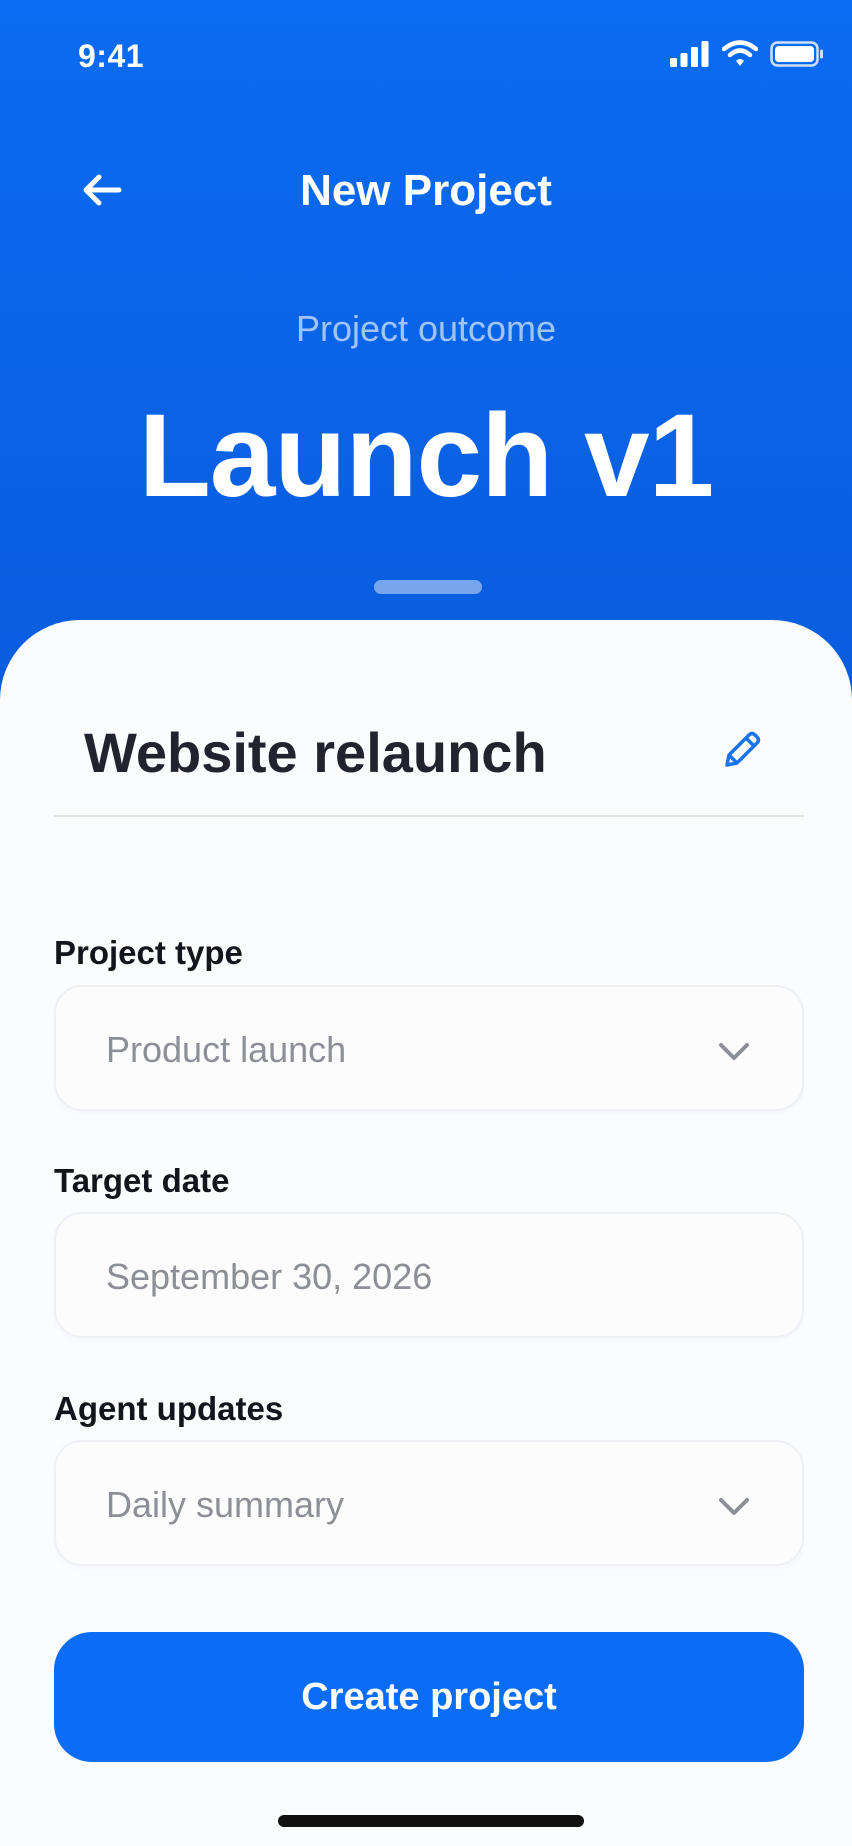 The height and width of the screenshot is (1846, 852). I want to click on edit-name-button, so click(742, 750).